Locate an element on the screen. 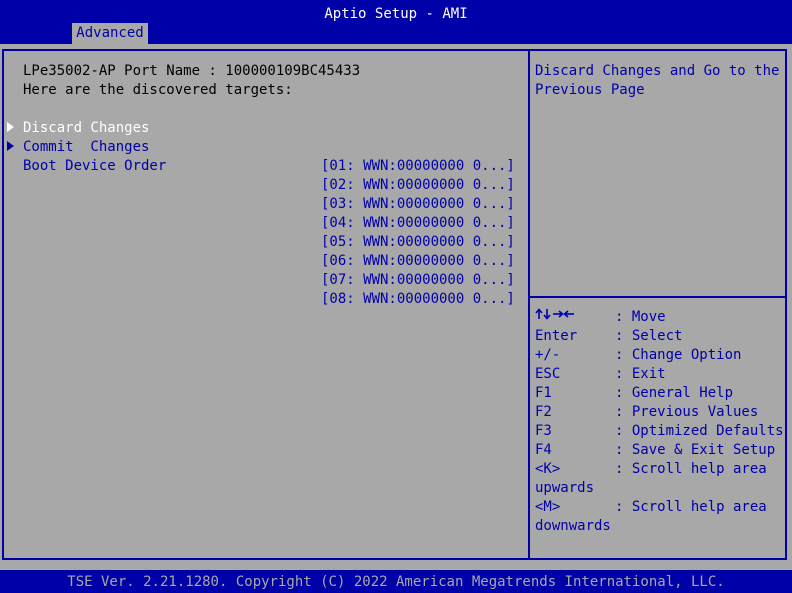 This screenshot has width=792, height=593. boot-device-04: [04: WWN:00000000 0...] is located at coordinates (418, 223).